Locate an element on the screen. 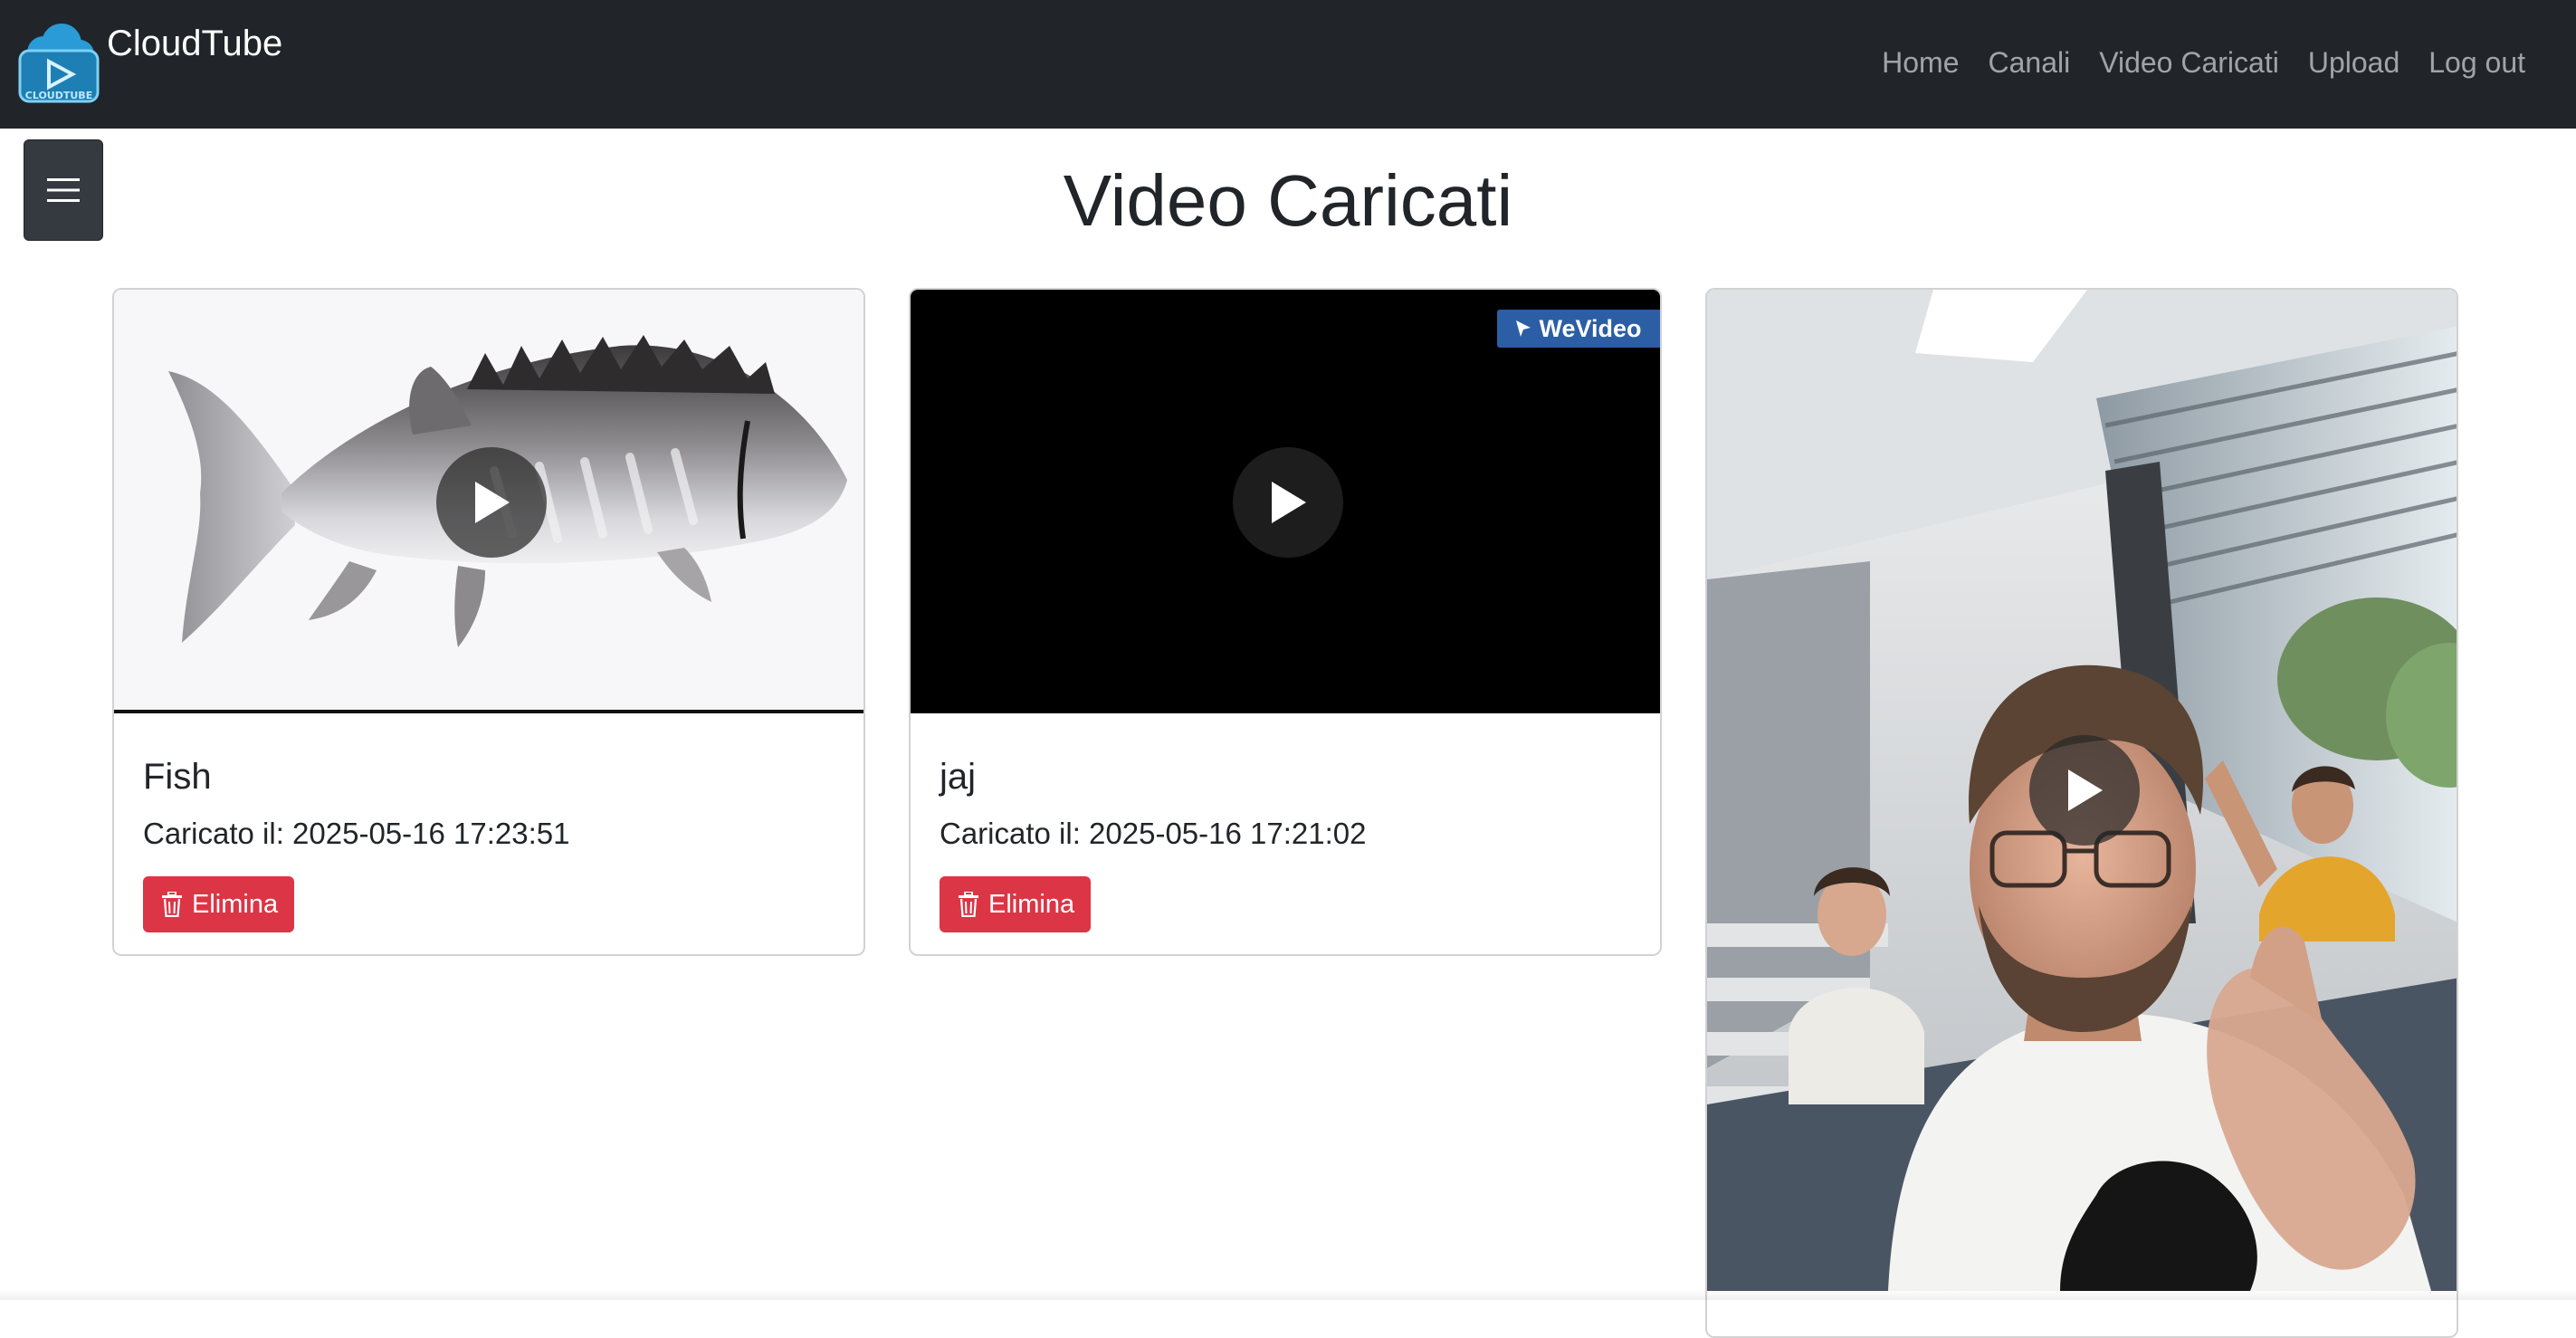 The height and width of the screenshot is (1338, 2576). nav-canali: Canali is located at coordinates (2029, 62).